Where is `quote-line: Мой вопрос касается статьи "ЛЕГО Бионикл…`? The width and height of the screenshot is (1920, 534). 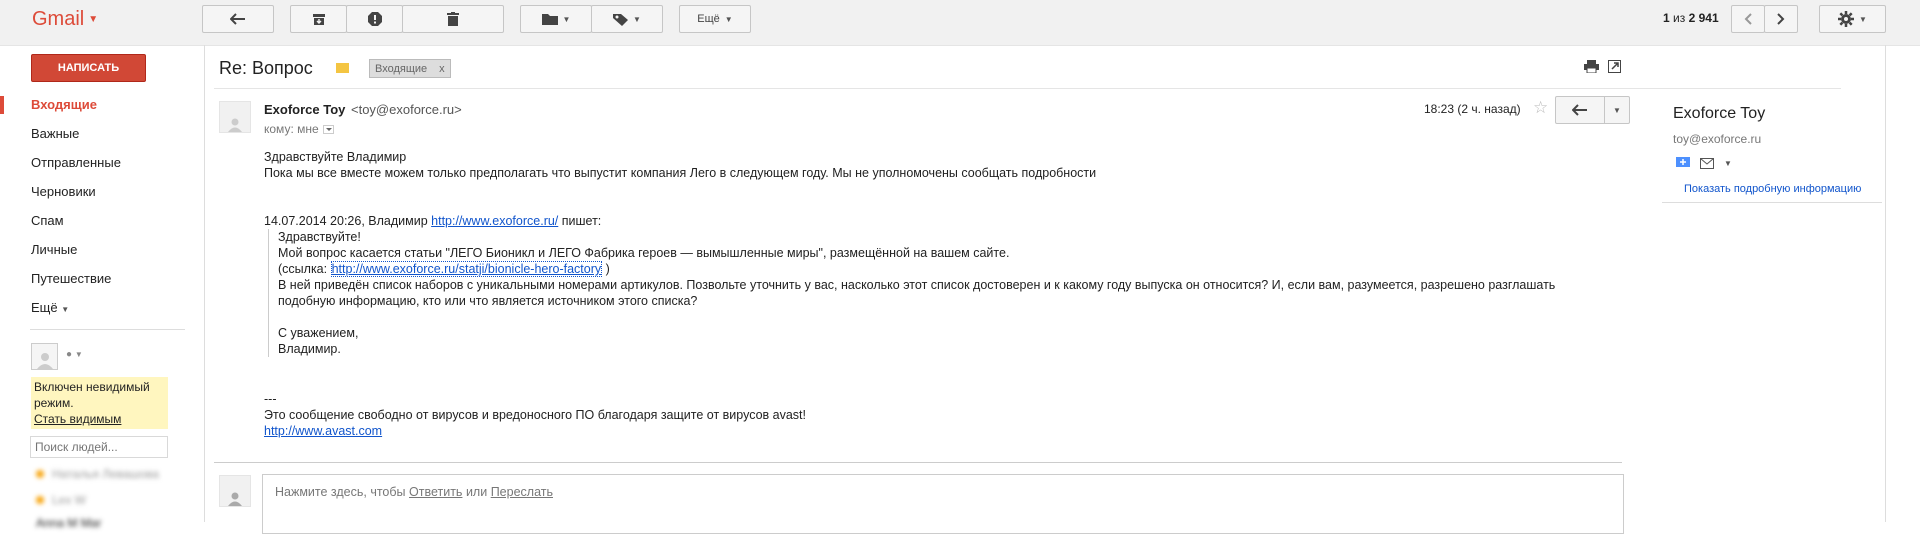
quote-line: Мой вопрос касается статьи "ЛЕГО Бионикл… is located at coordinates (644, 253).